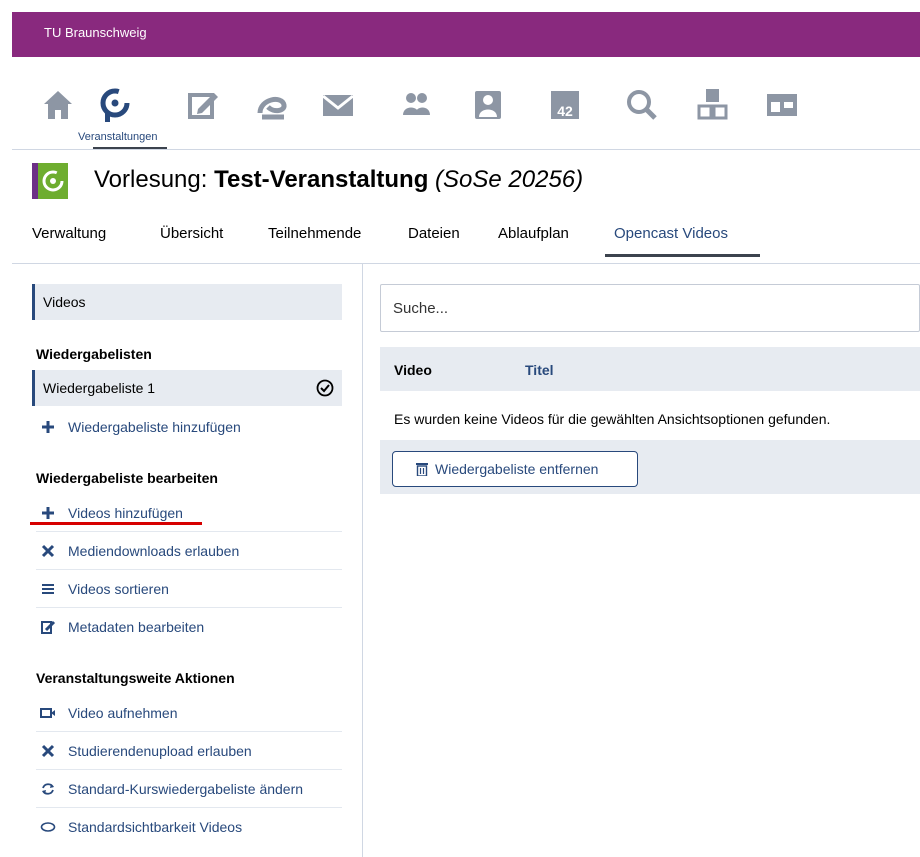 This screenshot has height=857, width=920. Describe the element at coordinates (422, 469) in the screenshot. I see `trash-icon` at that location.